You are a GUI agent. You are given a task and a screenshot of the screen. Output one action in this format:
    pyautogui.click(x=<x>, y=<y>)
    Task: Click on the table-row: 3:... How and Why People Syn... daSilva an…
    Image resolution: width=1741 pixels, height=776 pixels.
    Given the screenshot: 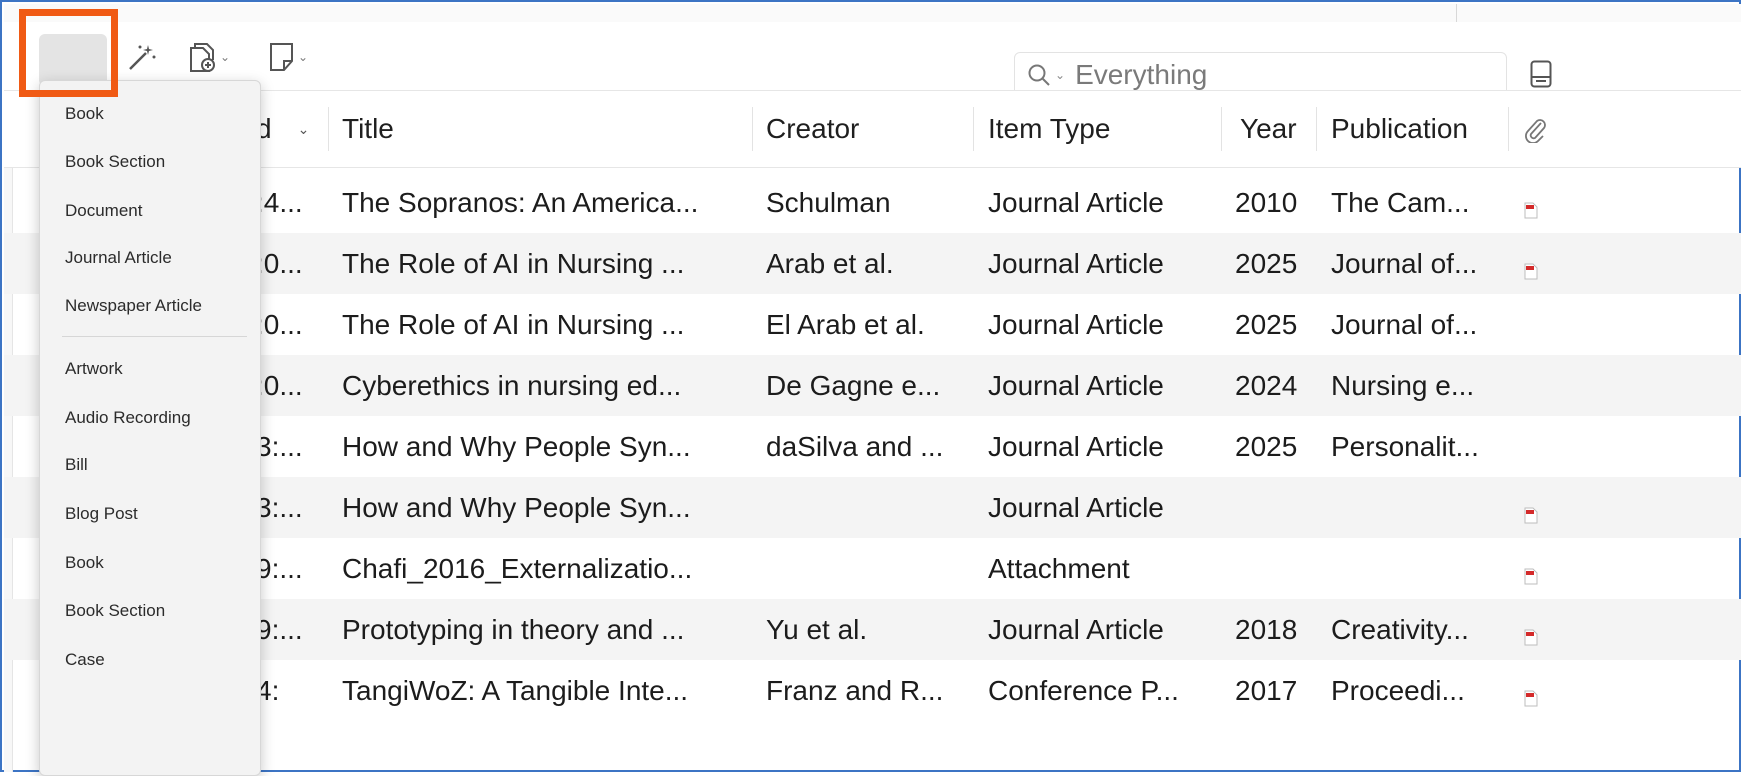 What is the action you would take?
    pyautogui.click(x=872, y=446)
    